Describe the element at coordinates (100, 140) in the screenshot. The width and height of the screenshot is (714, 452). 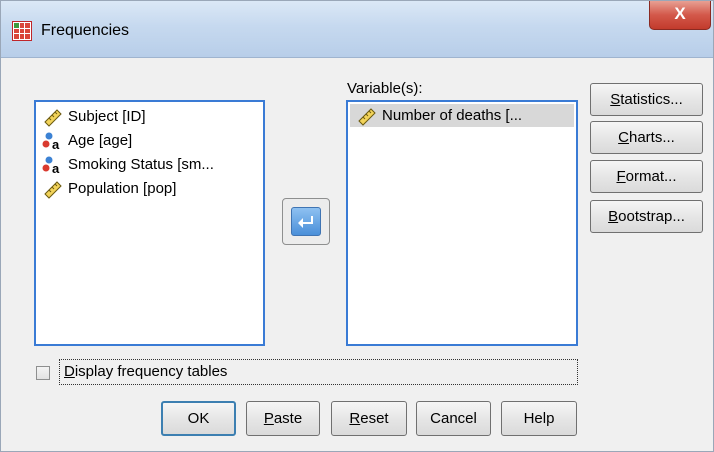
I see `list-item-label: Age [age]` at that location.